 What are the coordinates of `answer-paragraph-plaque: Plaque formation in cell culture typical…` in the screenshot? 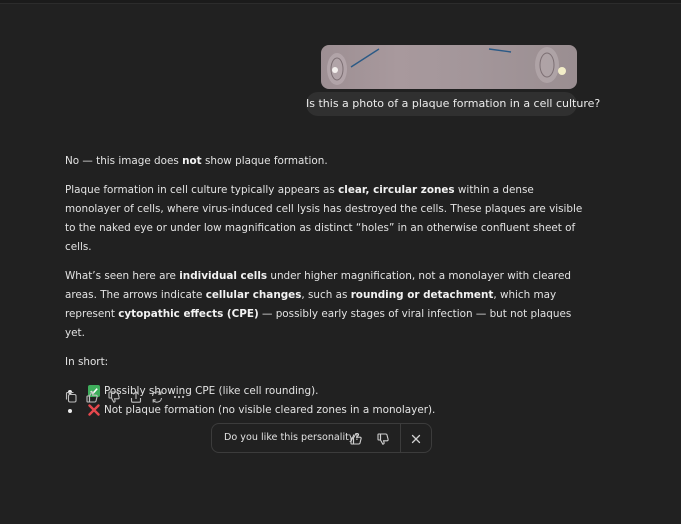 It's located at (324, 218).